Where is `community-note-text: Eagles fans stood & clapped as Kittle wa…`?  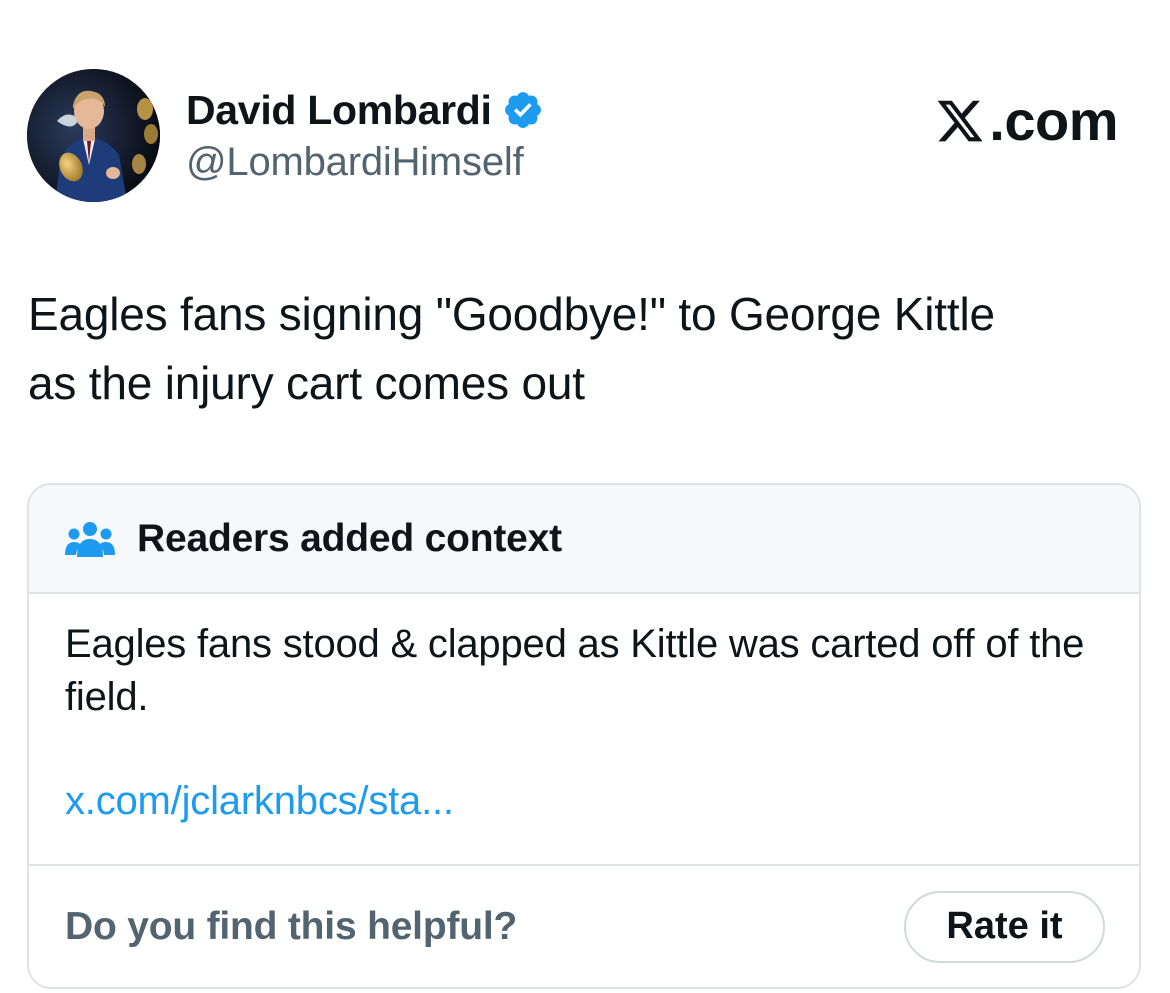
community-note-text: Eagles fans stood & clapped as Kittle wa… is located at coordinates (575, 670).